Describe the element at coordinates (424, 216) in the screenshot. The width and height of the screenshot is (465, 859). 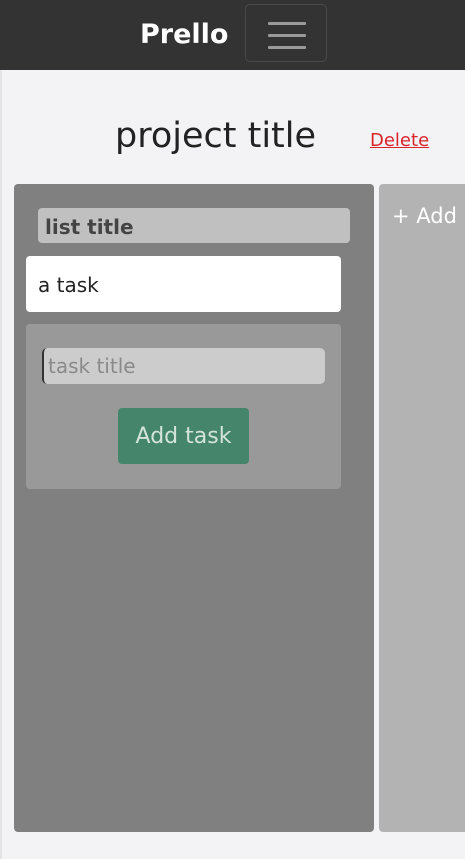
I see `add-list-button: + Add` at that location.